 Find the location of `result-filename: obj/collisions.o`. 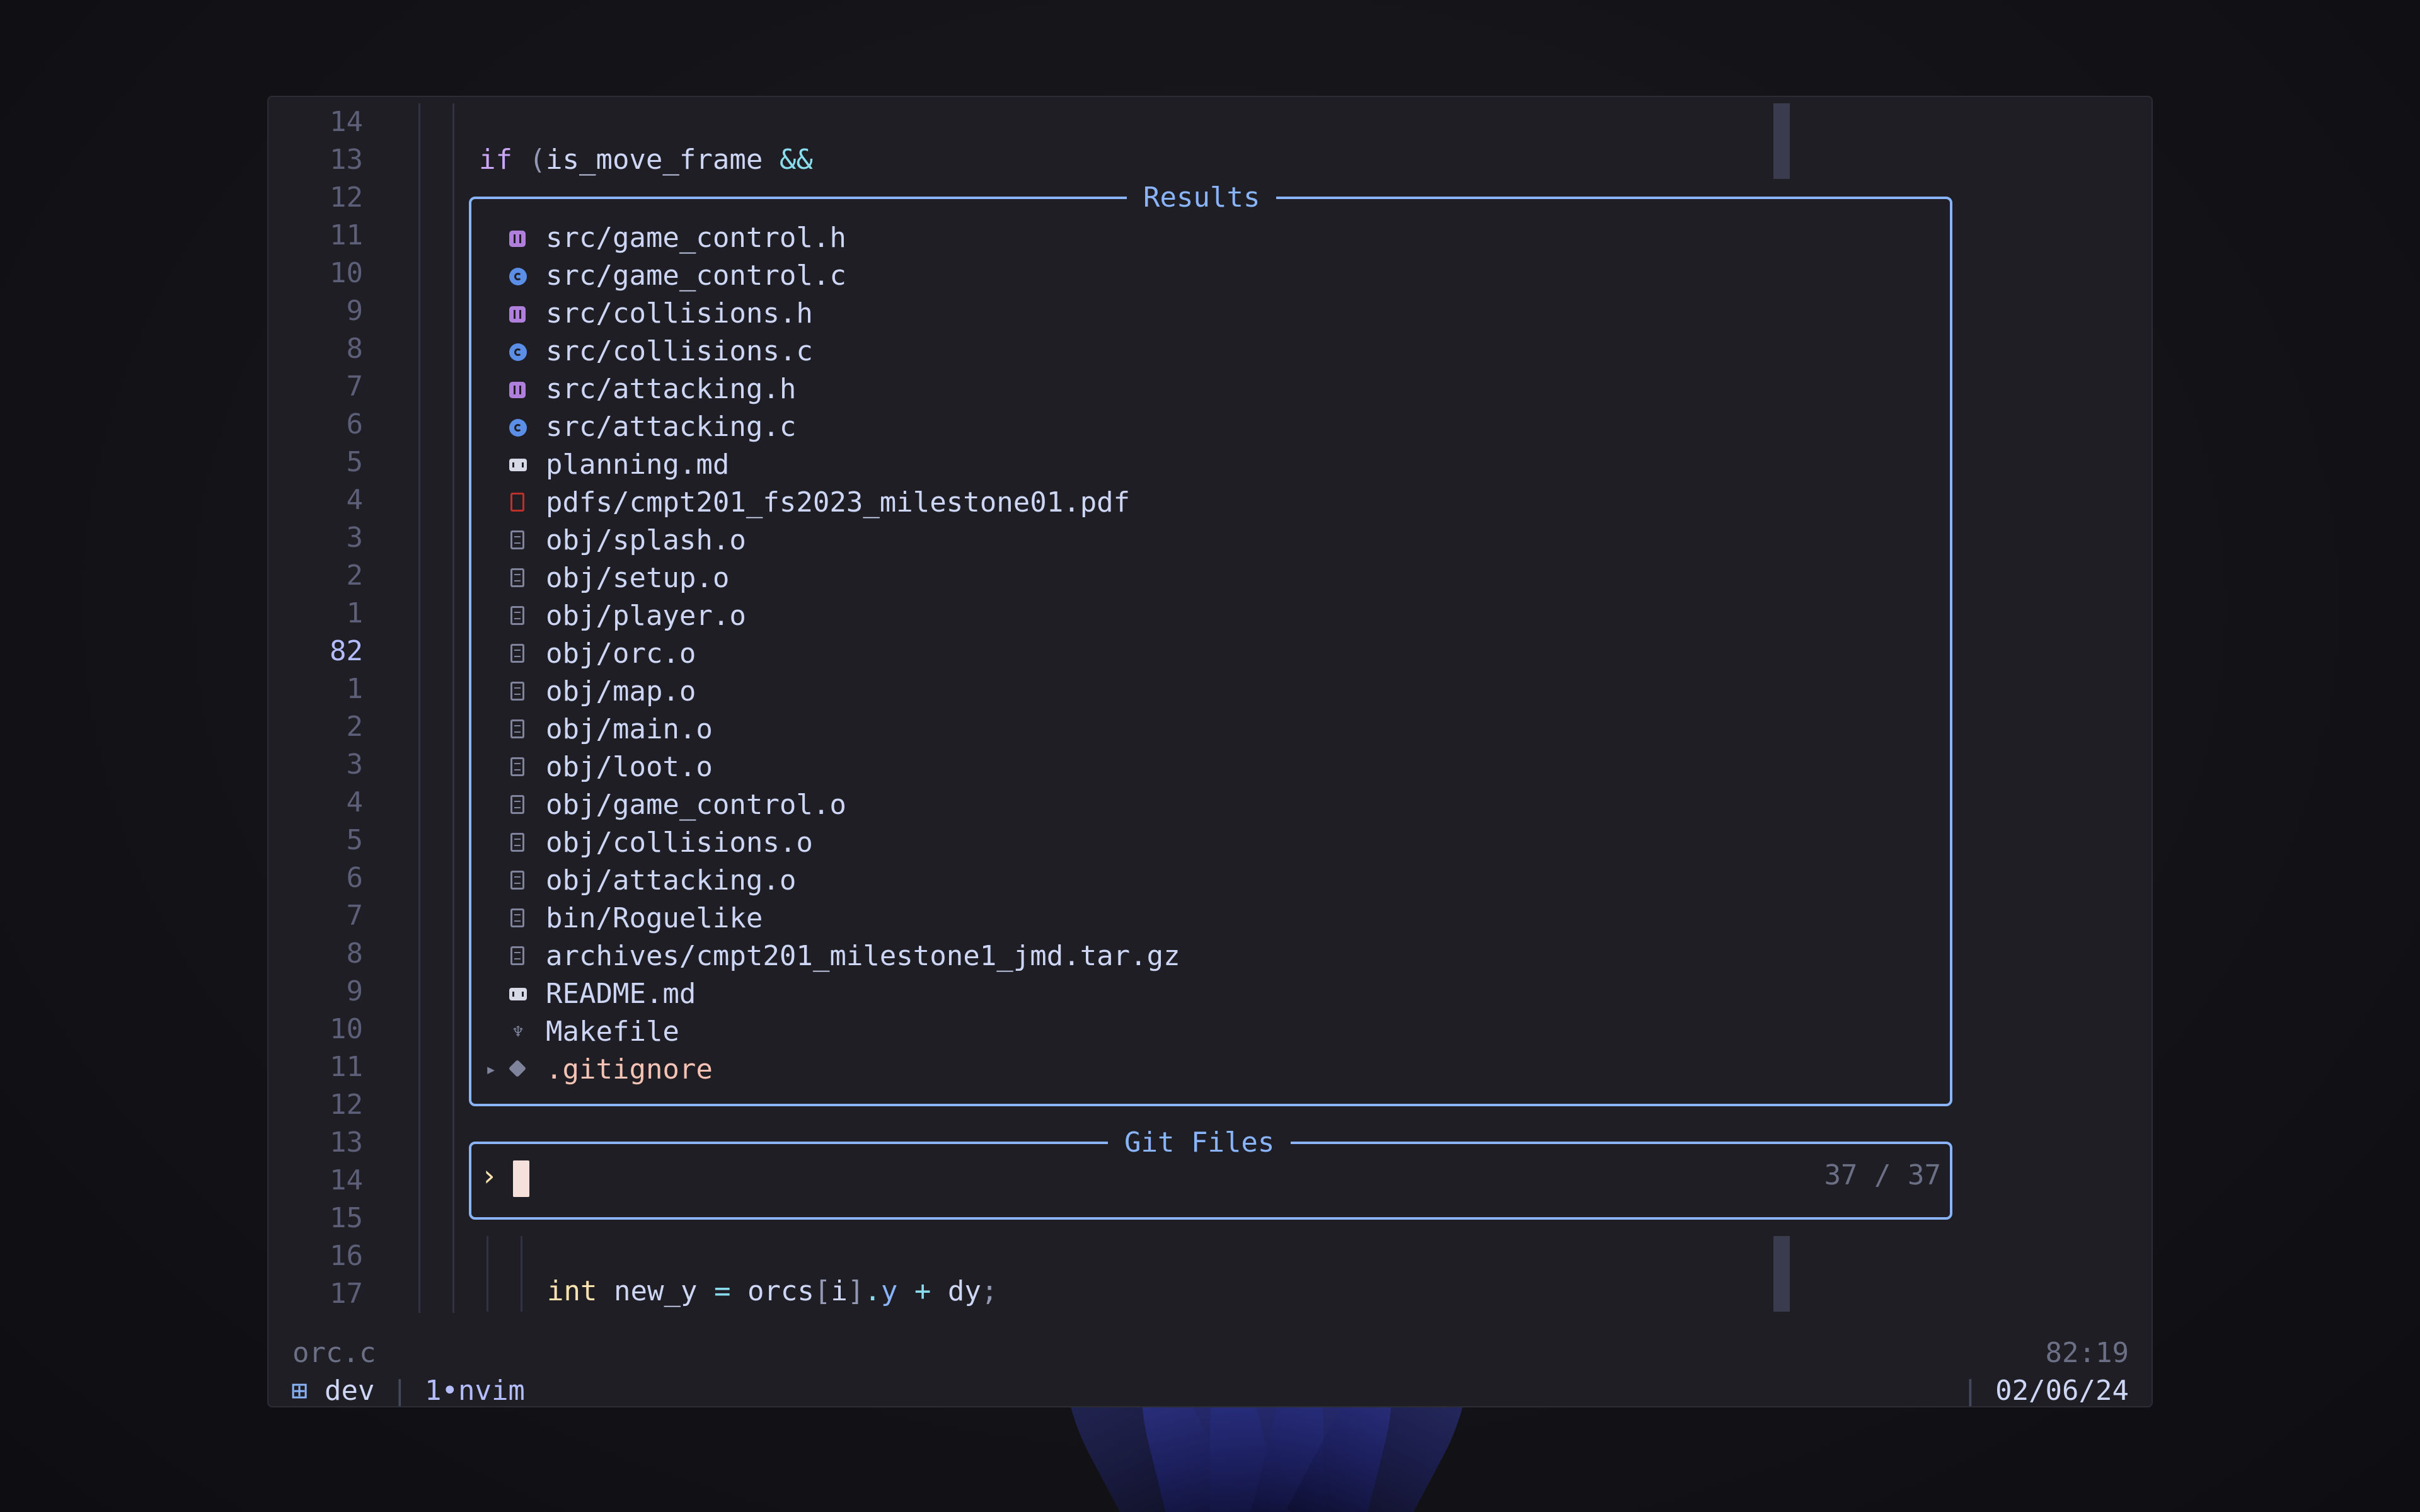

result-filename: obj/collisions.o is located at coordinates (679, 843).